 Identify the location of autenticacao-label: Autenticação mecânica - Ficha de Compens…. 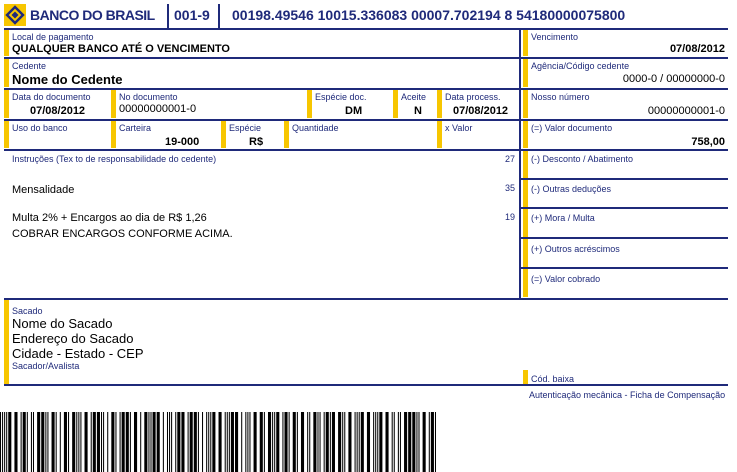
(627, 395).